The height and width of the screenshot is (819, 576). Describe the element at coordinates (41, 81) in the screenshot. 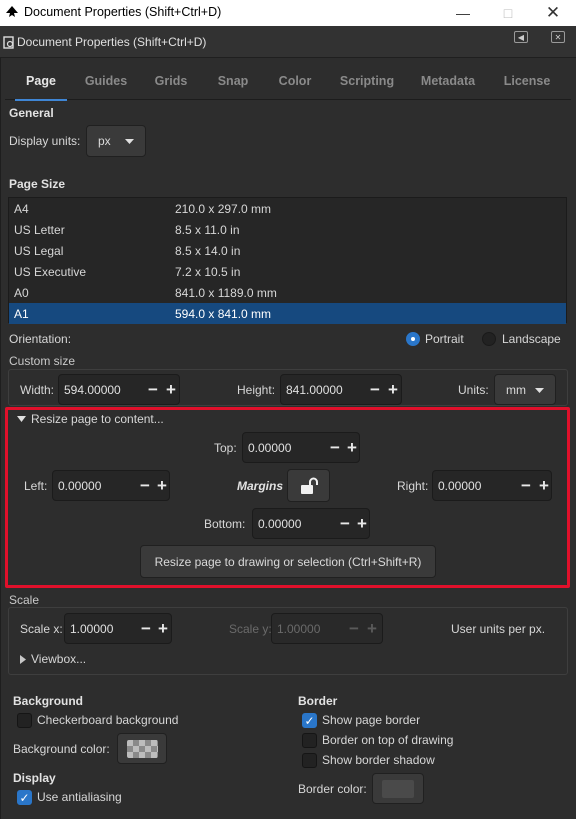

I see `tab-page: Page` at that location.